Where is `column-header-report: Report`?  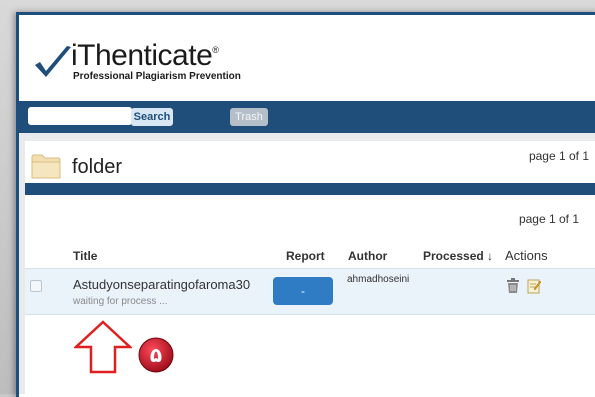
column-header-report: Report is located at coordinates (305, 256).